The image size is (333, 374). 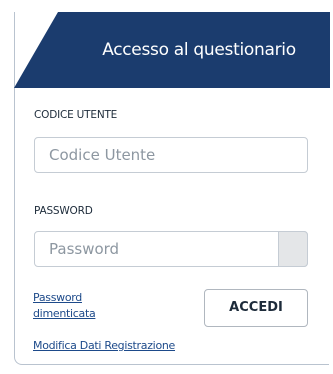 I want to click on password-field, so click(x=171, y=249).